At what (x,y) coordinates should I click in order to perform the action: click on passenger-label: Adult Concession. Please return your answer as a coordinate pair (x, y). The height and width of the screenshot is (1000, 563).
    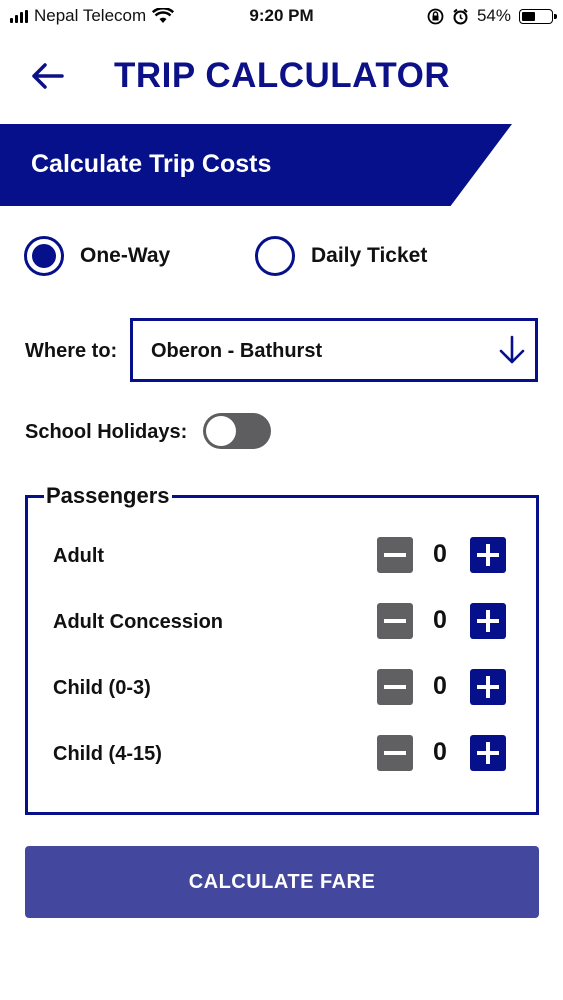
    Looking at the image, I should click on (138, 622).